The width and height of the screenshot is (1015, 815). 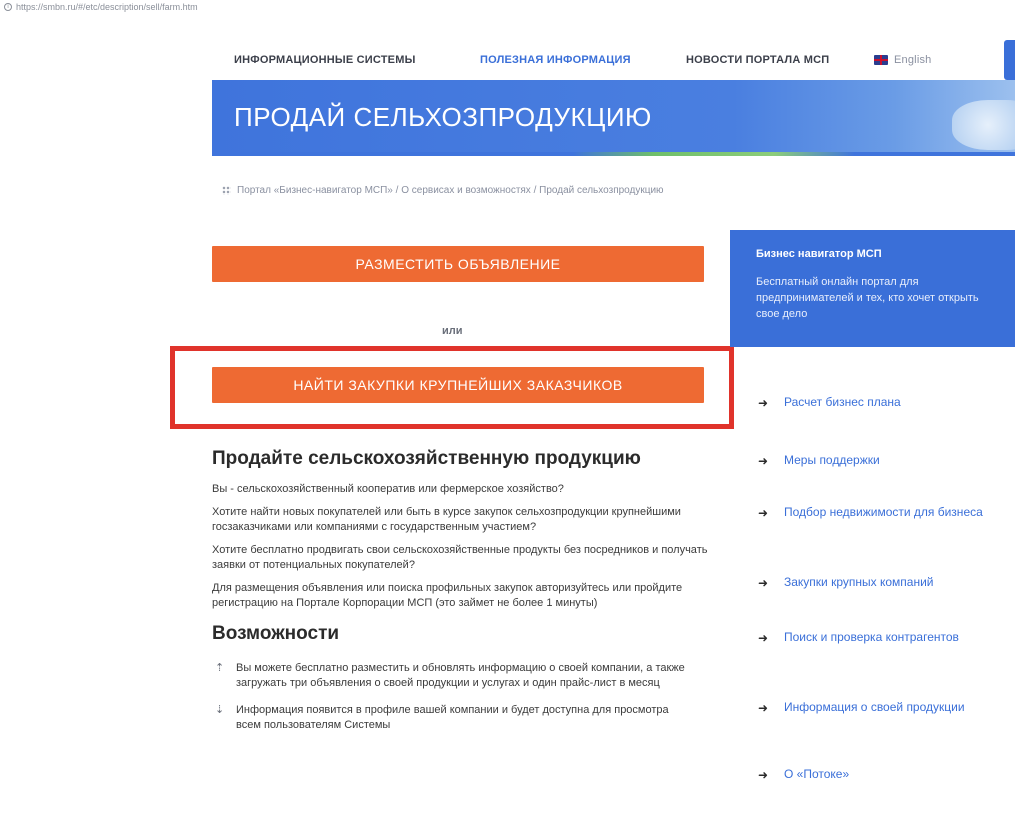 I want to click on upload-icon: ⇡, so click(x=220, y=668).